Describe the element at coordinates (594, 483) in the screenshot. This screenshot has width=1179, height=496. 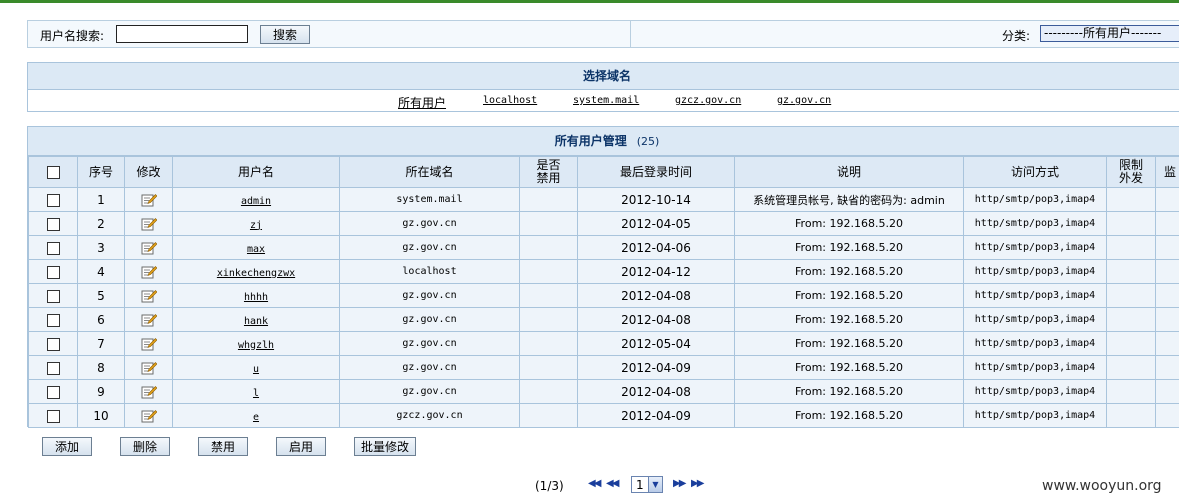
I see `first-page-icon: ◀◀` at that location.